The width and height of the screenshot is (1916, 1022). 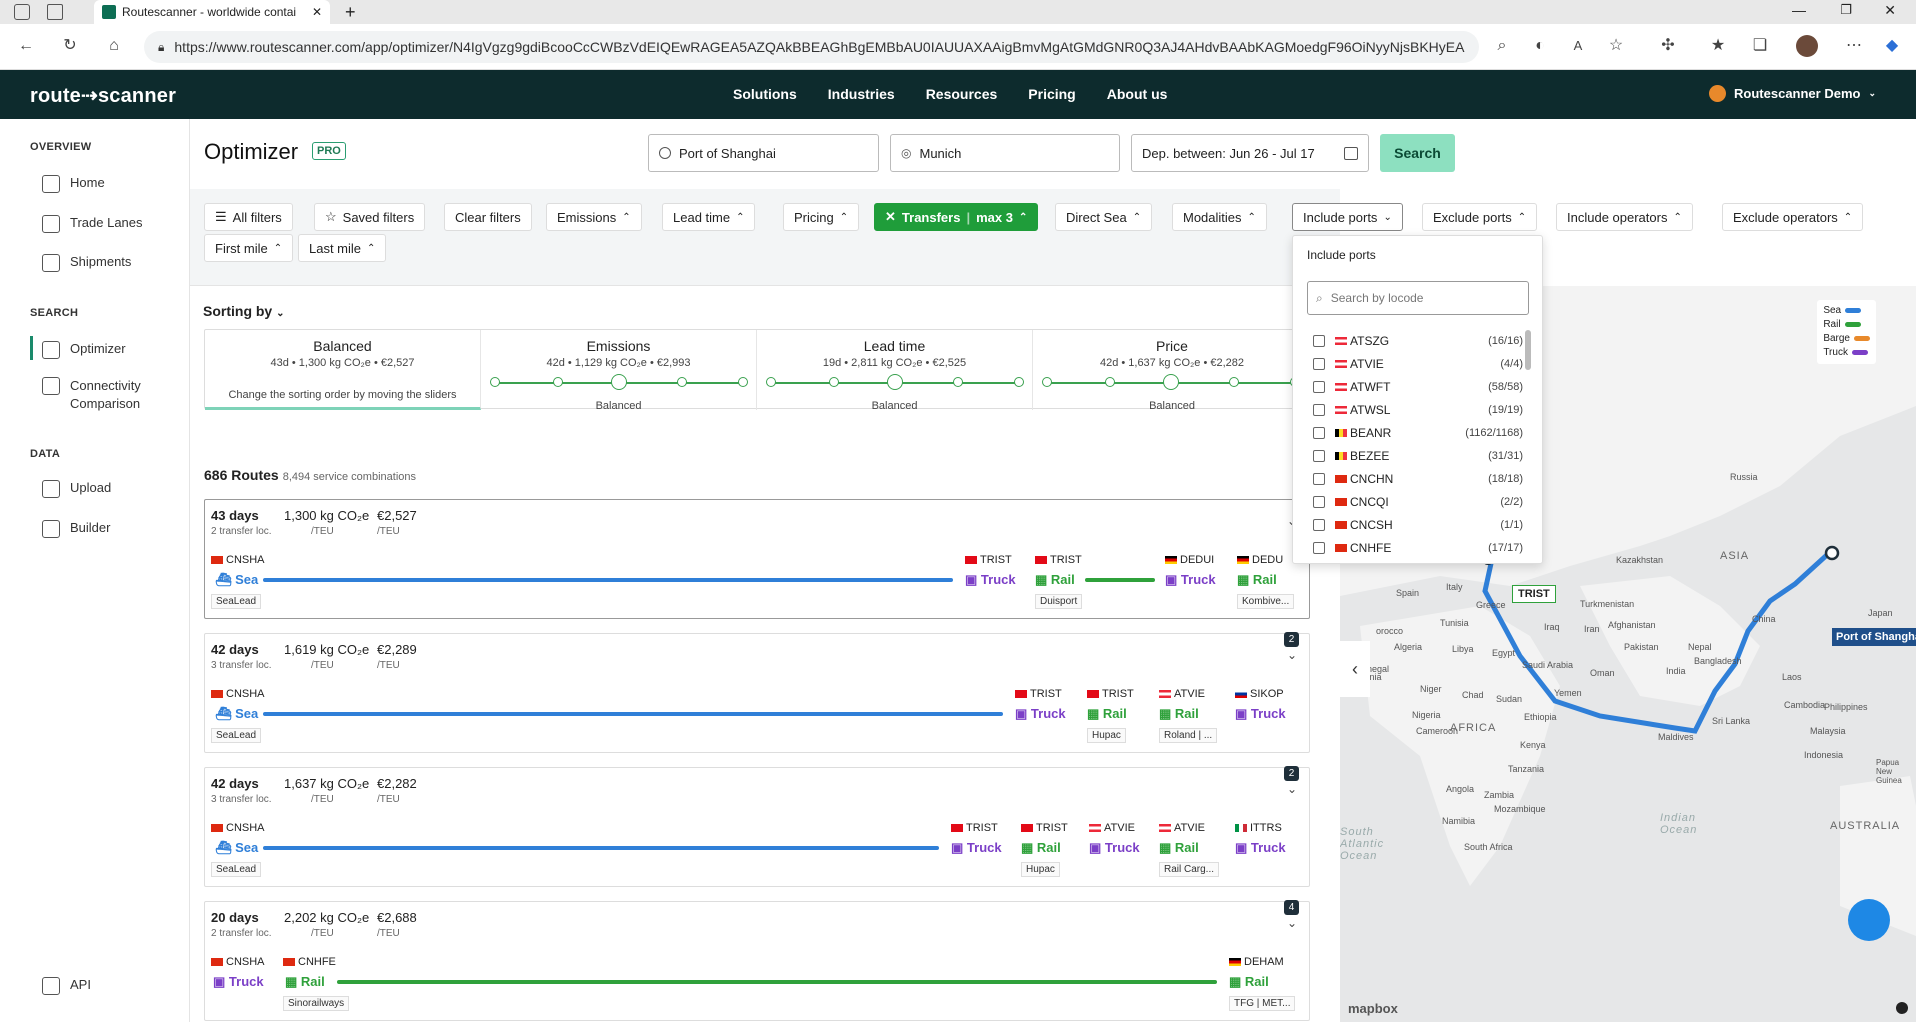 What do you see at coordinates (709, 217) in the screenshot?
I see `lead-time-filter: Lead time ⌃` at bounding box center [709, 217].